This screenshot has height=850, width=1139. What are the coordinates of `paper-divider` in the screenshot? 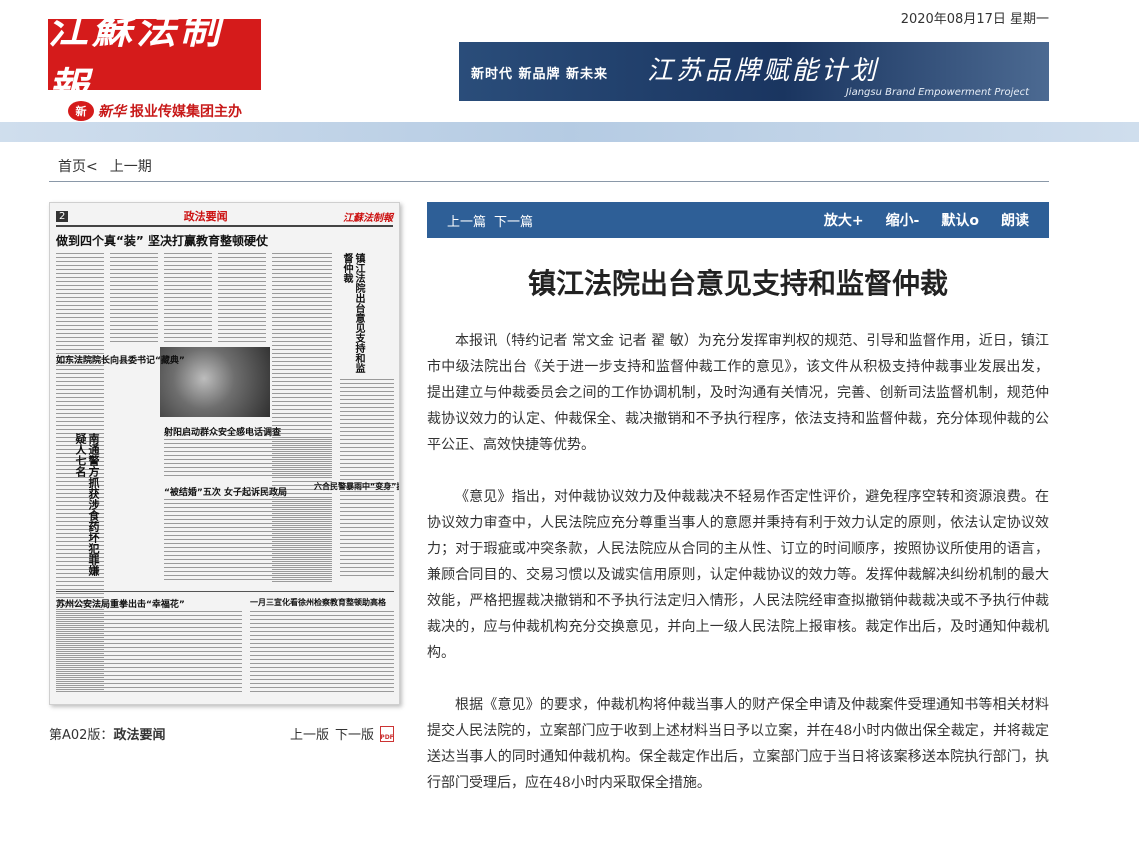 It's located at (225, 591).